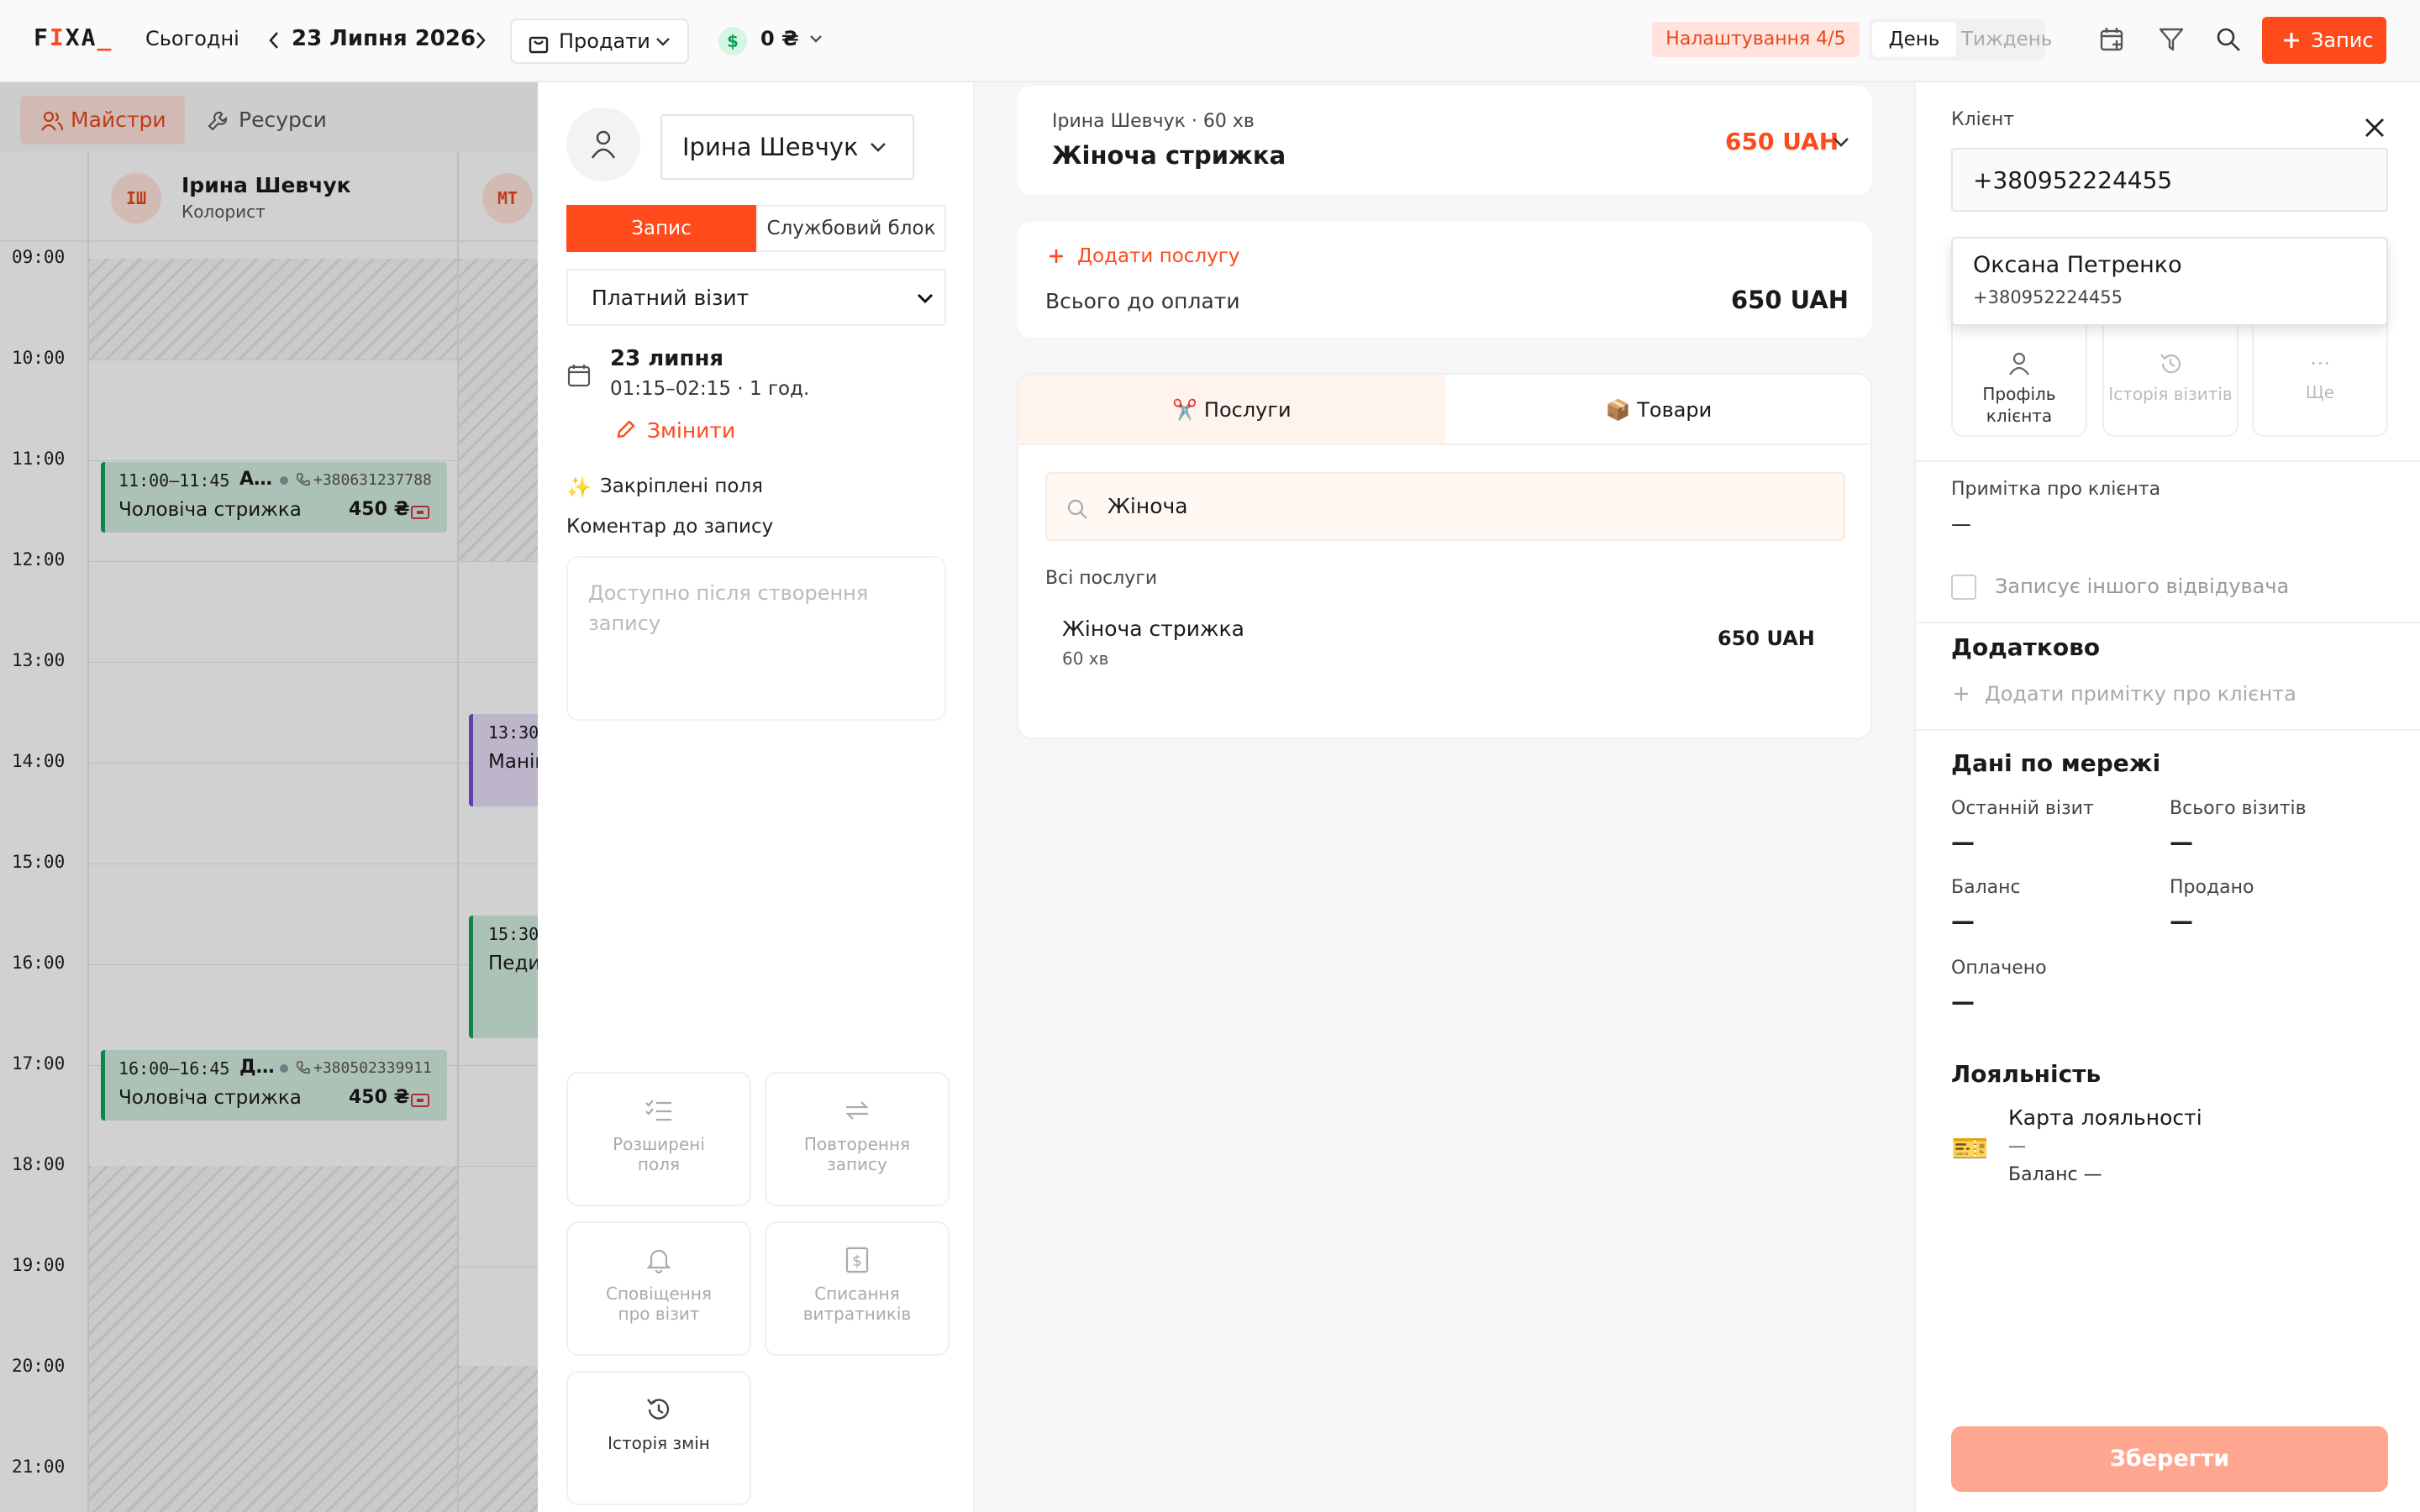 The image size is (2420, 1512). Describe the element at coordinates (659, 1443) in the screenshot. I see `change-history-label: Історія змін` at that location.